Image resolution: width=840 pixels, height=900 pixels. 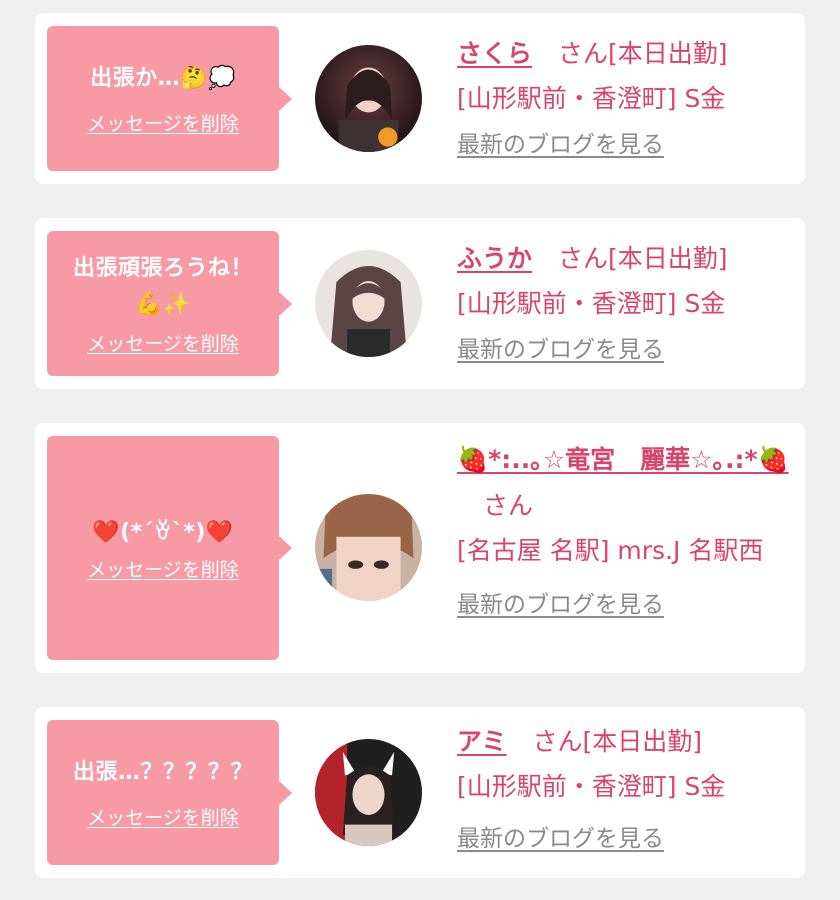 I want to click on name-suffix: さん, so click(x=508, y=505).